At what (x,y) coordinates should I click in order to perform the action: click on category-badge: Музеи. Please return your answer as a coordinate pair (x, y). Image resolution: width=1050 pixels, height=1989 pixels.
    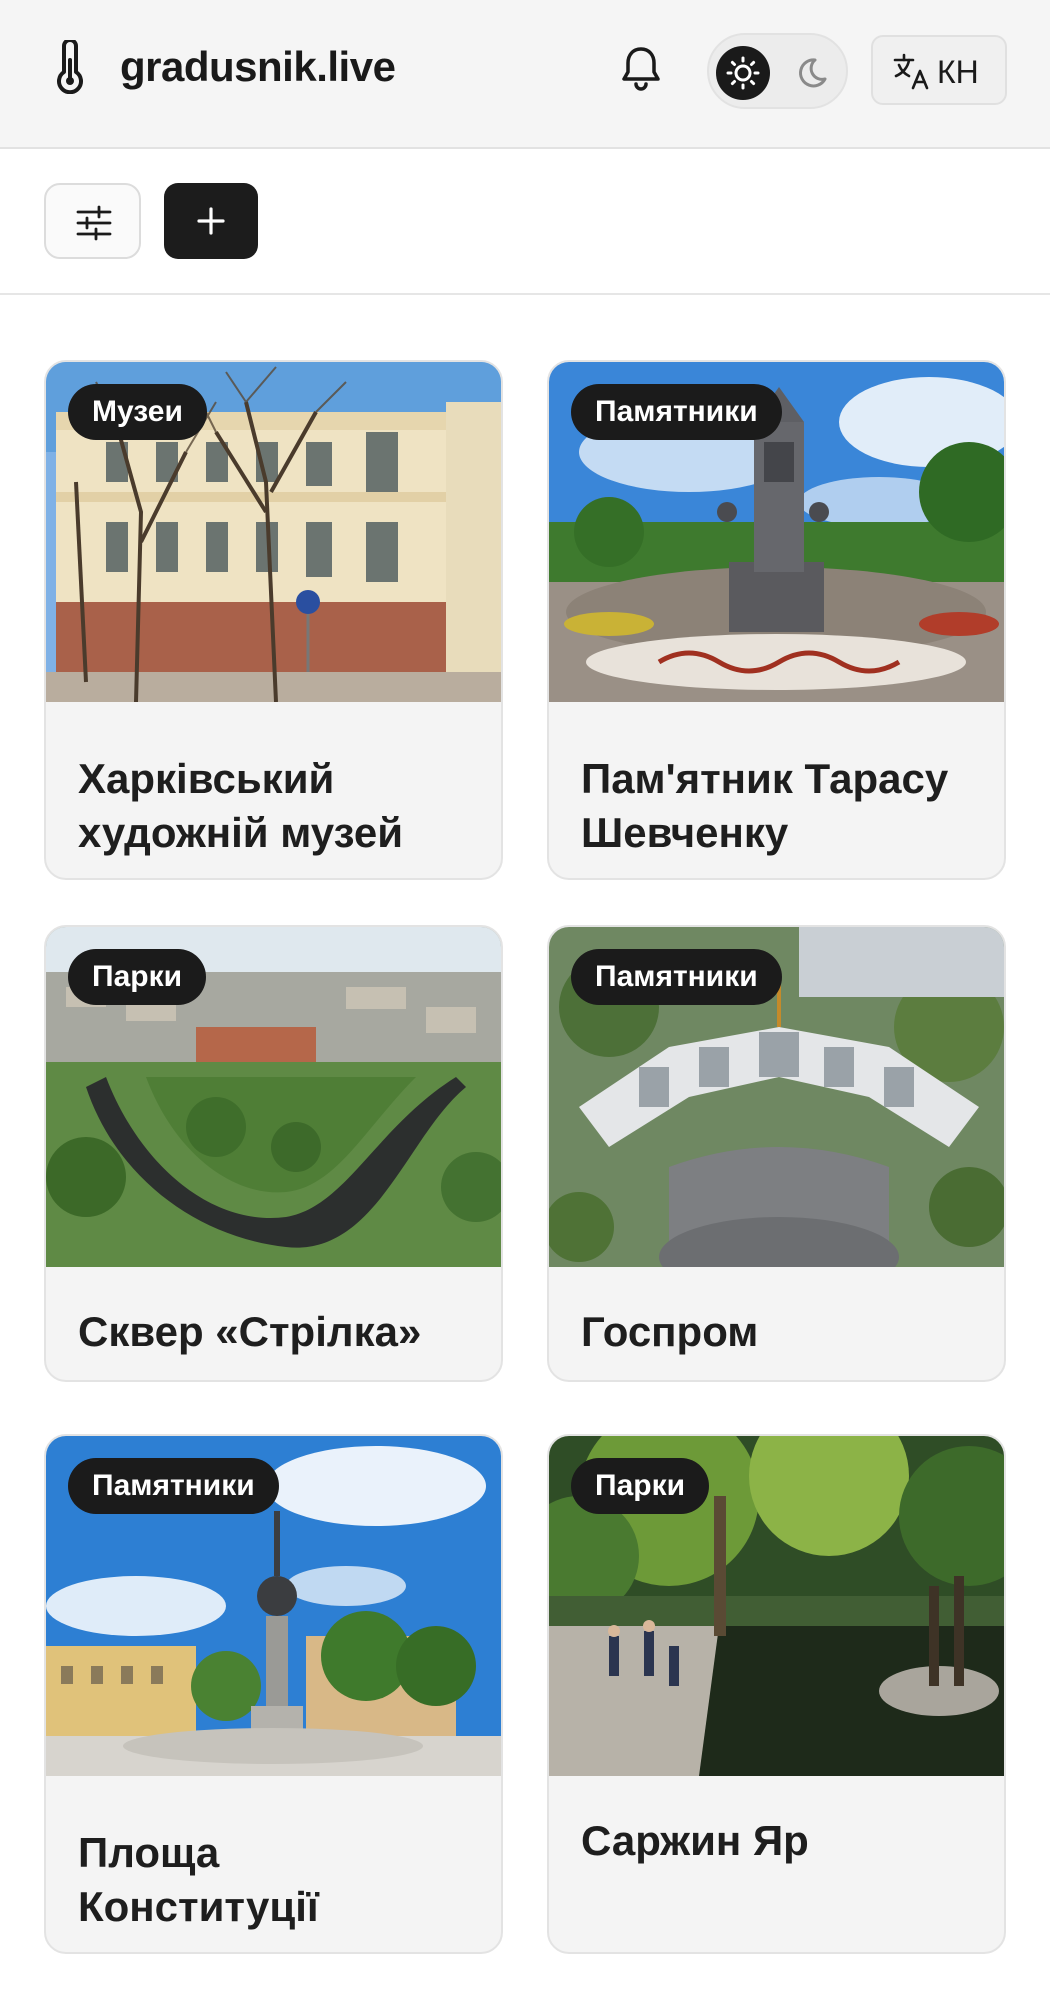
    Looking at the image, I should click on (137, 412).